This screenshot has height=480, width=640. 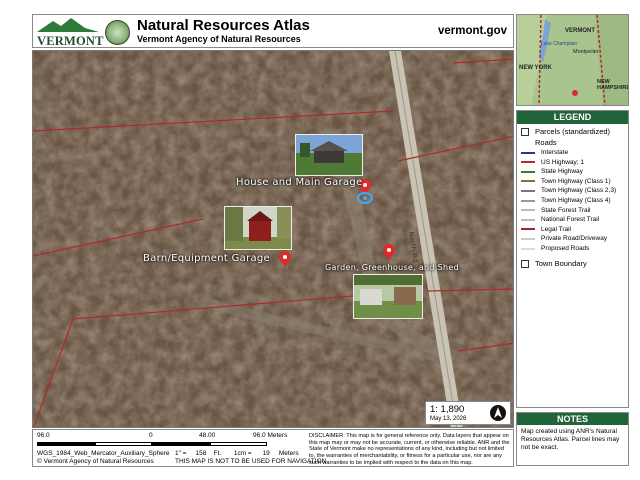 I want to click on page-subtitle: Vermont Agency of Natural Resources, so click(x=219, y=39).